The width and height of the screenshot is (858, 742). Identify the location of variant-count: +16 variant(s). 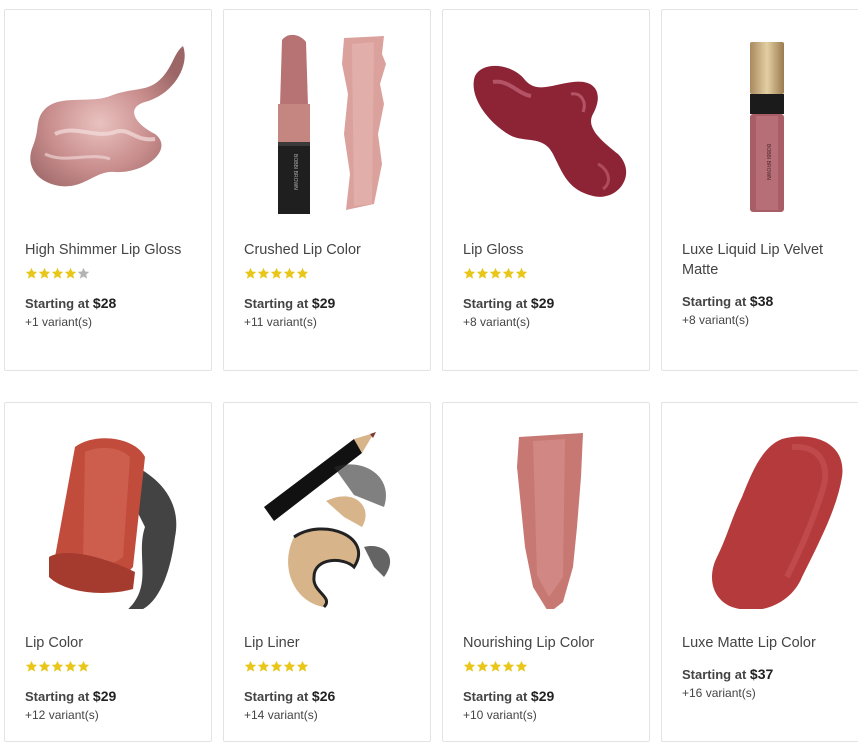
(719, 693).